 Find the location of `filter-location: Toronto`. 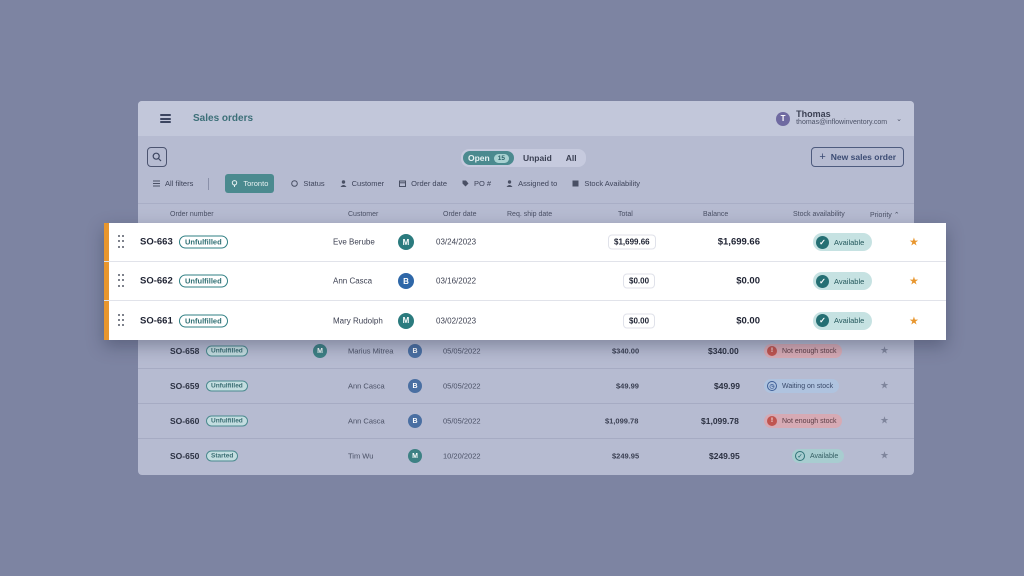

filter-location: Toronto is located at coordinates (250, 183).